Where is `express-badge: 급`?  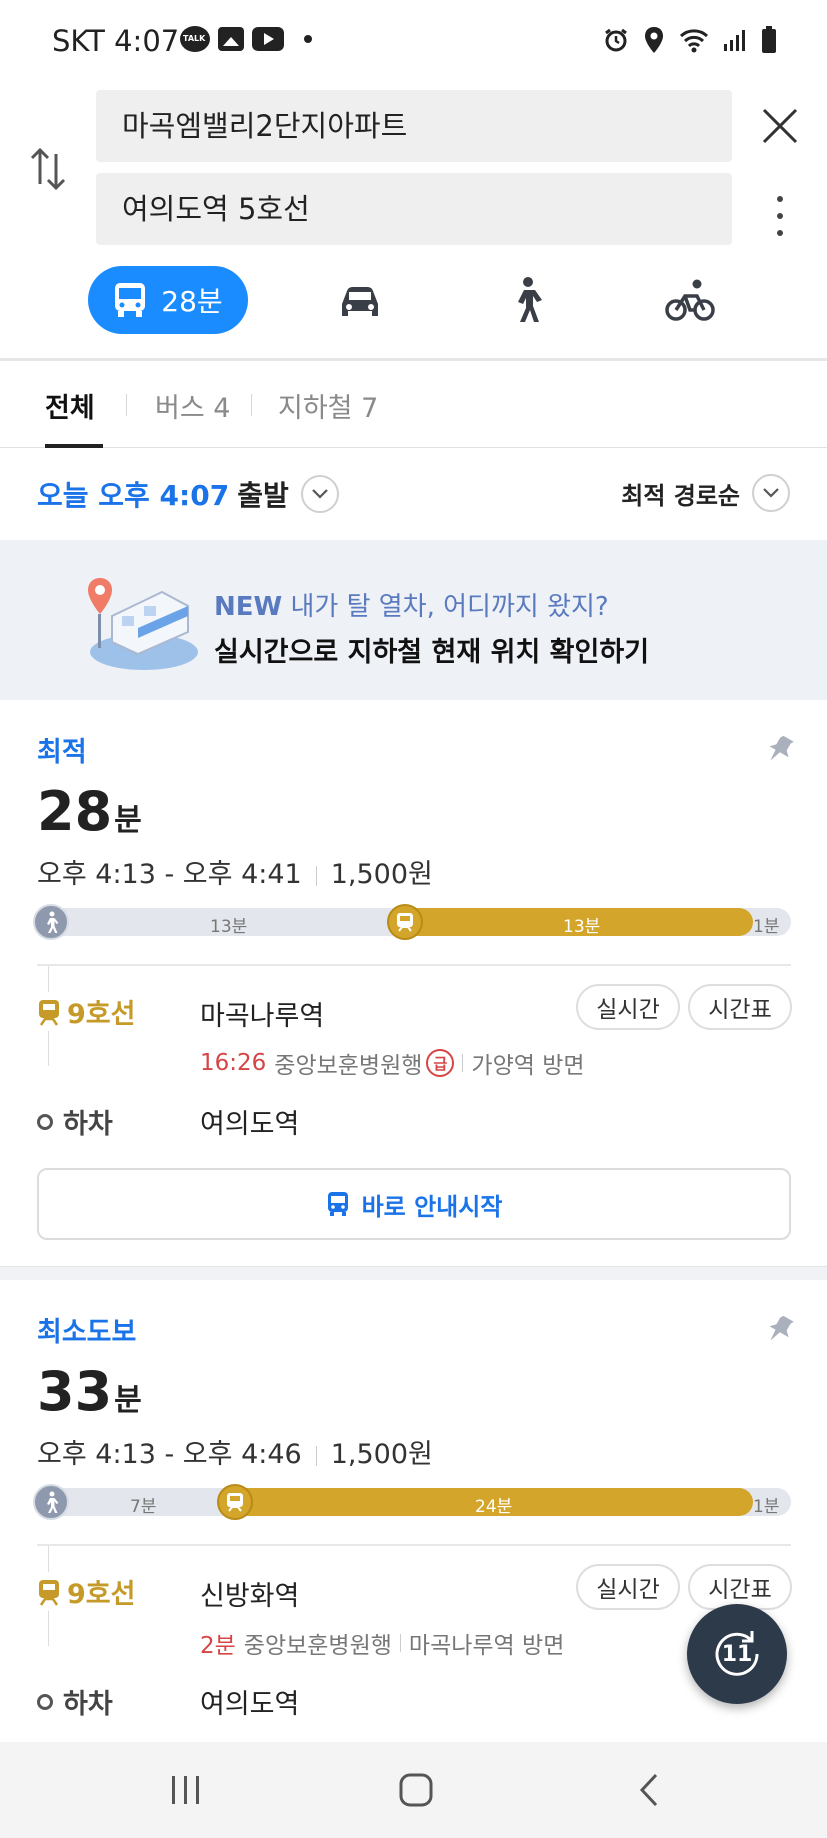
express-badge: 급 is located at coordinates (440, 1063).